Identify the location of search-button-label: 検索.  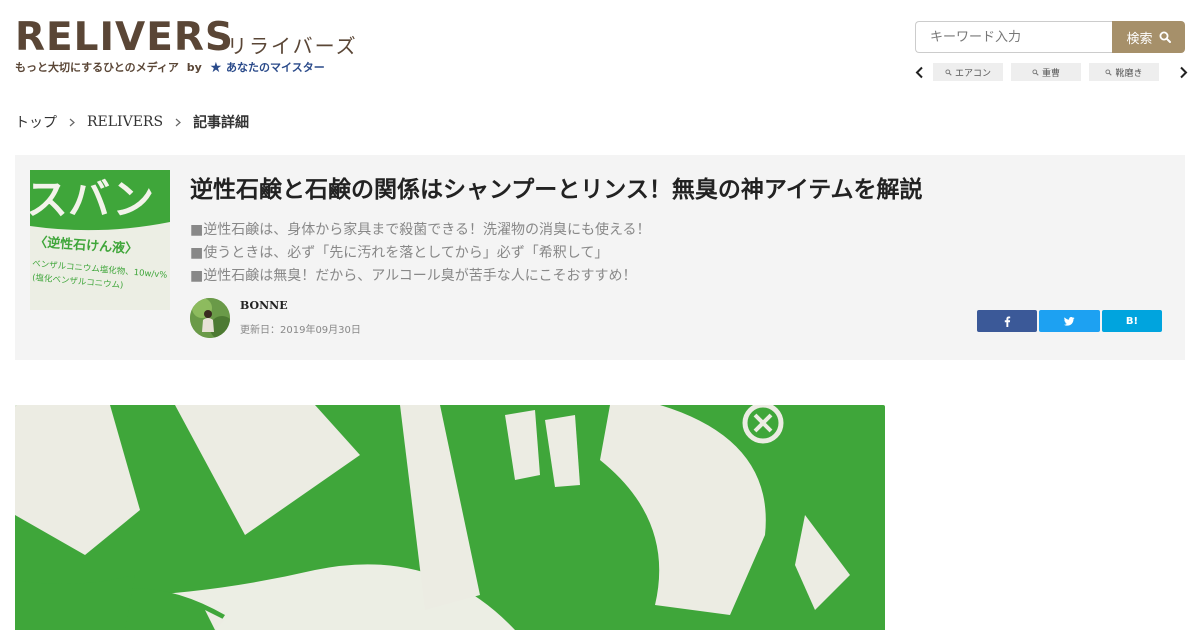
(1139, 39).